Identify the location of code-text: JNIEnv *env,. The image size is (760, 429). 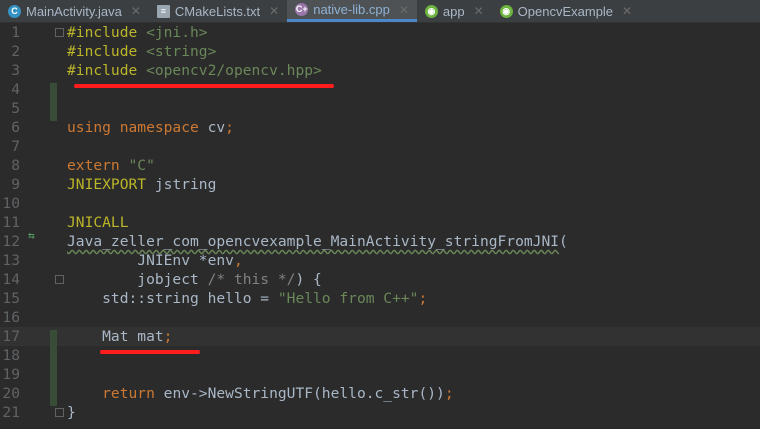
(155, 260).